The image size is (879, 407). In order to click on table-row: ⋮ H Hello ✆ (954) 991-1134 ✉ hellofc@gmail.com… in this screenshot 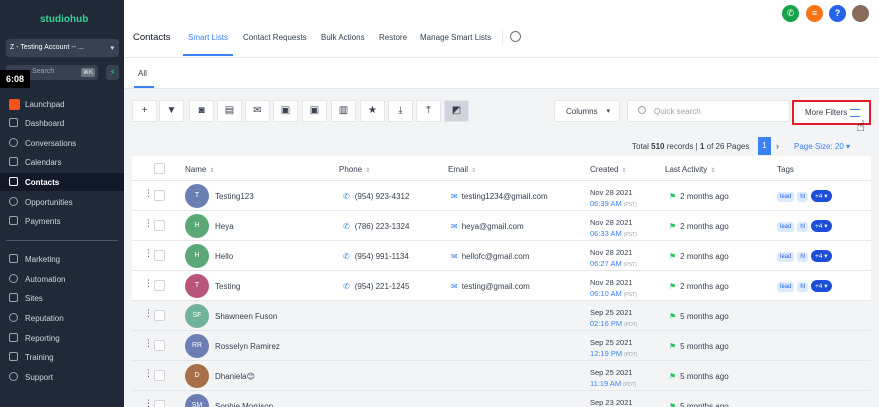, I will do `click(501, 256)`.